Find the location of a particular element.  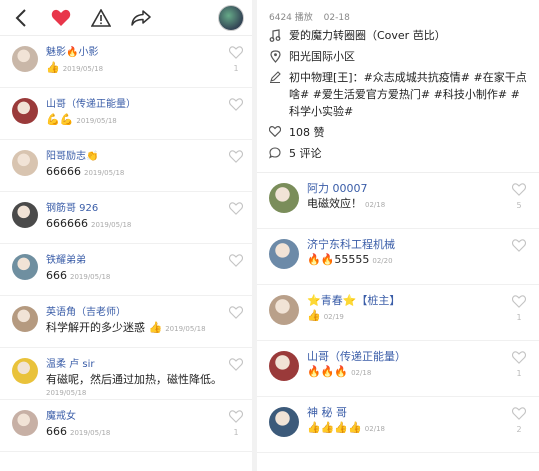

comment-row: 山哥（传递正能量） 💪💪 2019/05/18 is located at coordinates (126, 114).